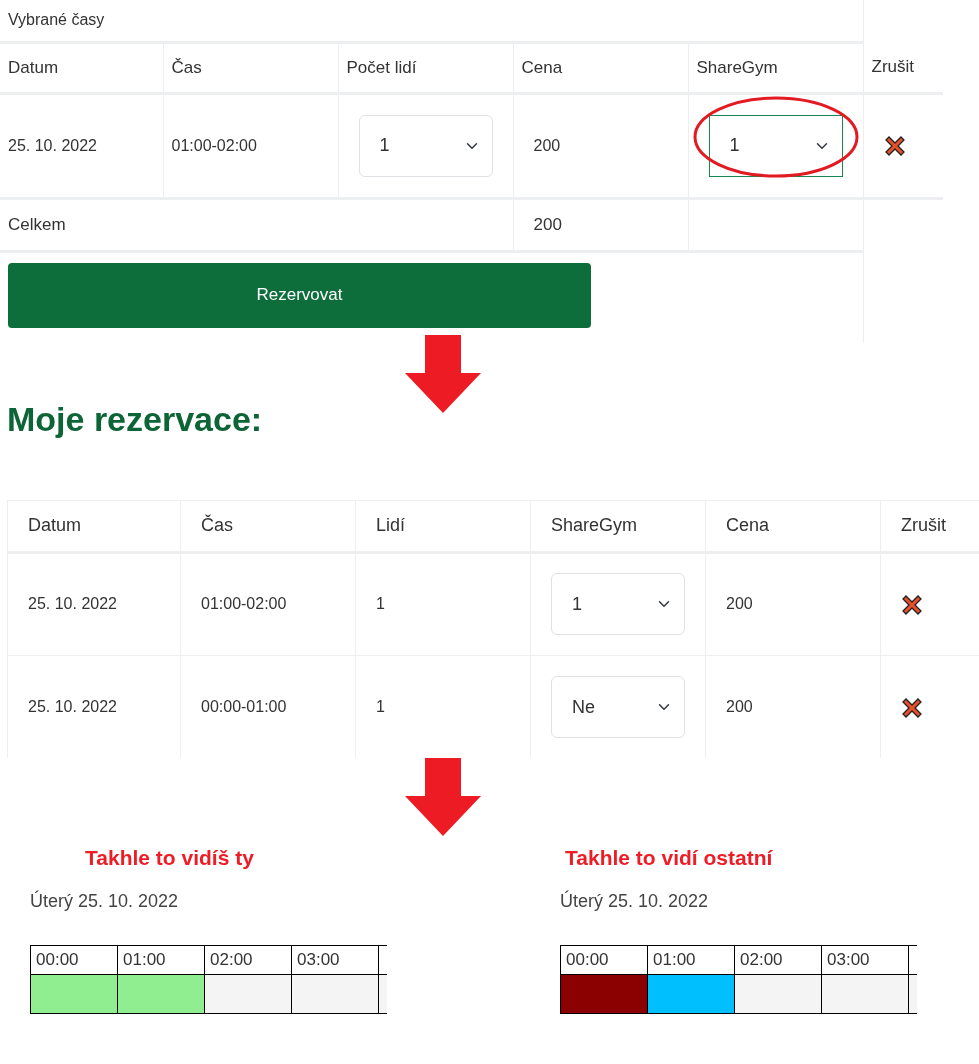 Image resolution: width=979 pixels, height=1064 pixels. I want to click on table-cell: 00:00-01:00, so click(244, 707).